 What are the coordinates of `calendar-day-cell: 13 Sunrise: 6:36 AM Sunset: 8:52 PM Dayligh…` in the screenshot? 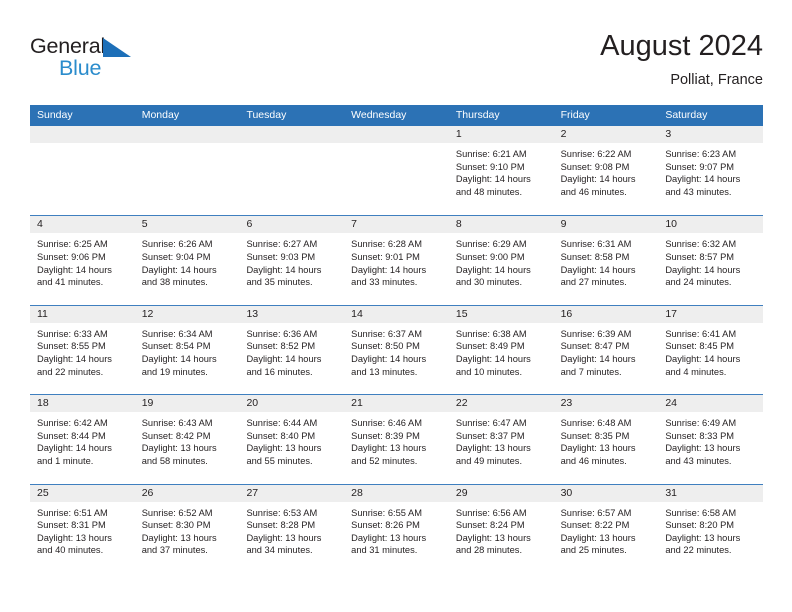 It's located at (292, 349).